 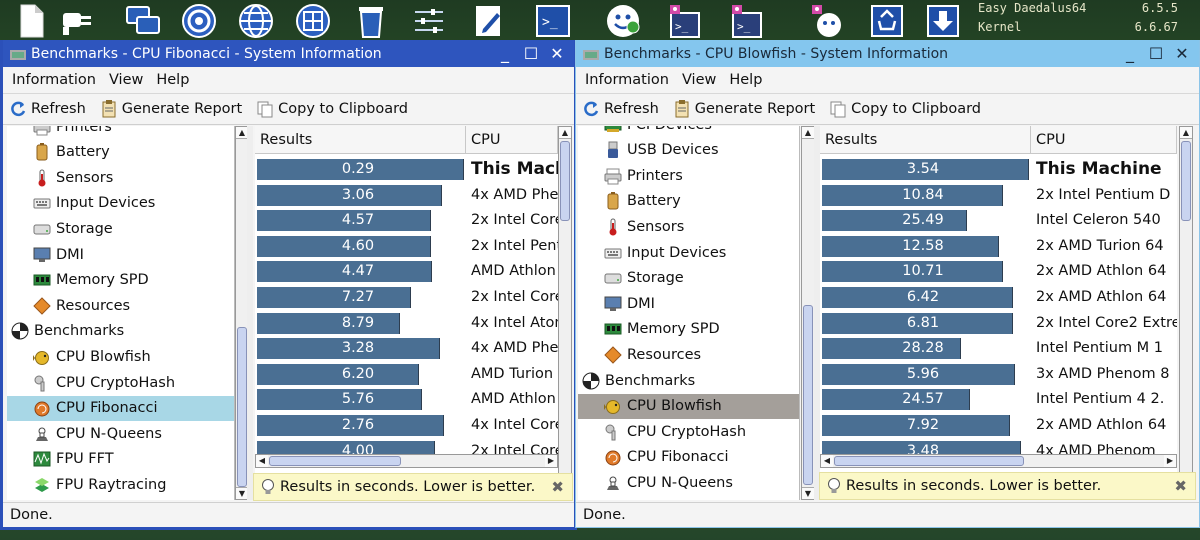 I want to click on tree-item-storage: Storage, so click(x=688, y=278).